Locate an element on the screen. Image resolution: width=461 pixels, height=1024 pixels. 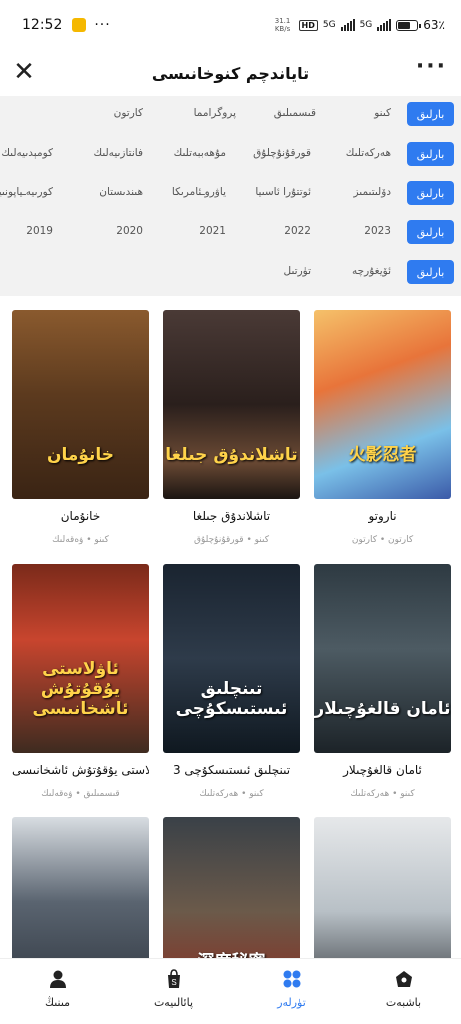
movie-card: 火影忍者 ناروتو كارتون • كارتون is located at coordinates (382, 427).